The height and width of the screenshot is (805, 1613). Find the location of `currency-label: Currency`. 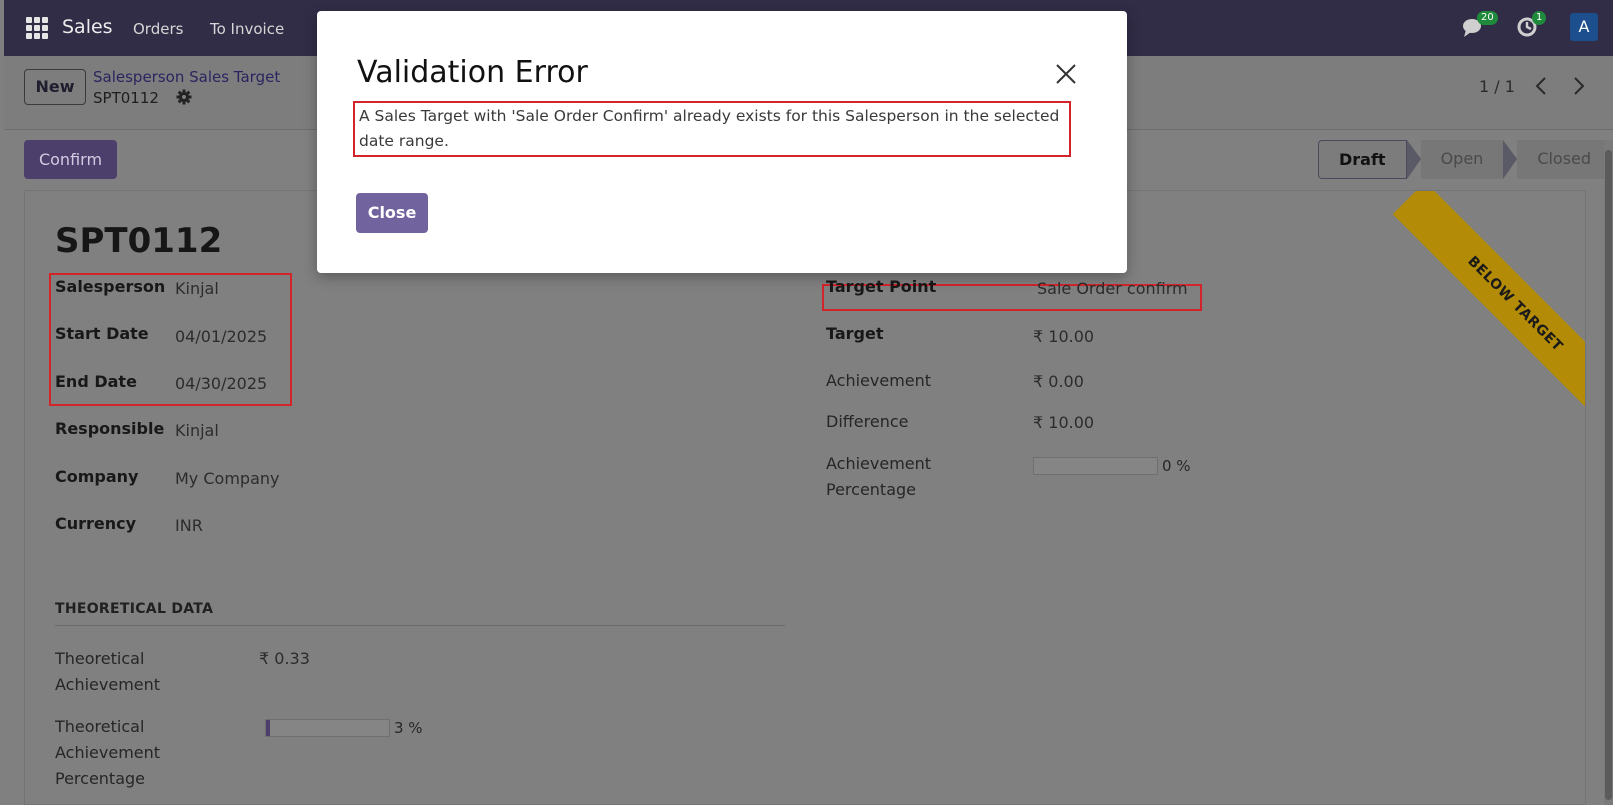

currency-label: Currency is located at coordinates (96, 523).